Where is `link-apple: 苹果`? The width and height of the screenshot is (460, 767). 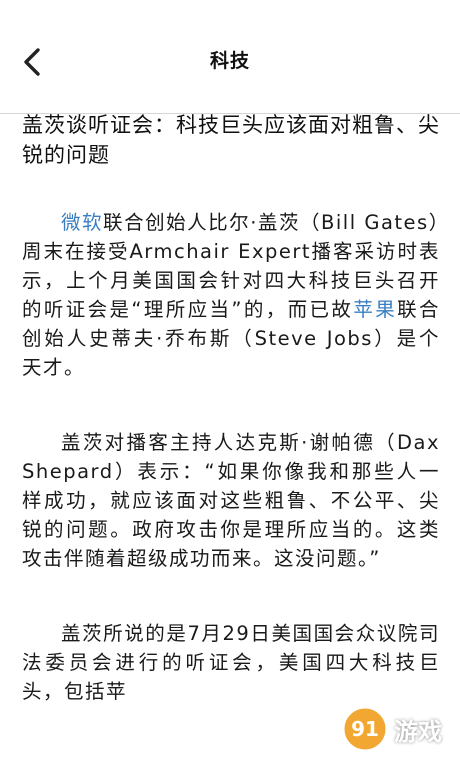
link-apple: 苹果 is located at coordinates (375, 309).